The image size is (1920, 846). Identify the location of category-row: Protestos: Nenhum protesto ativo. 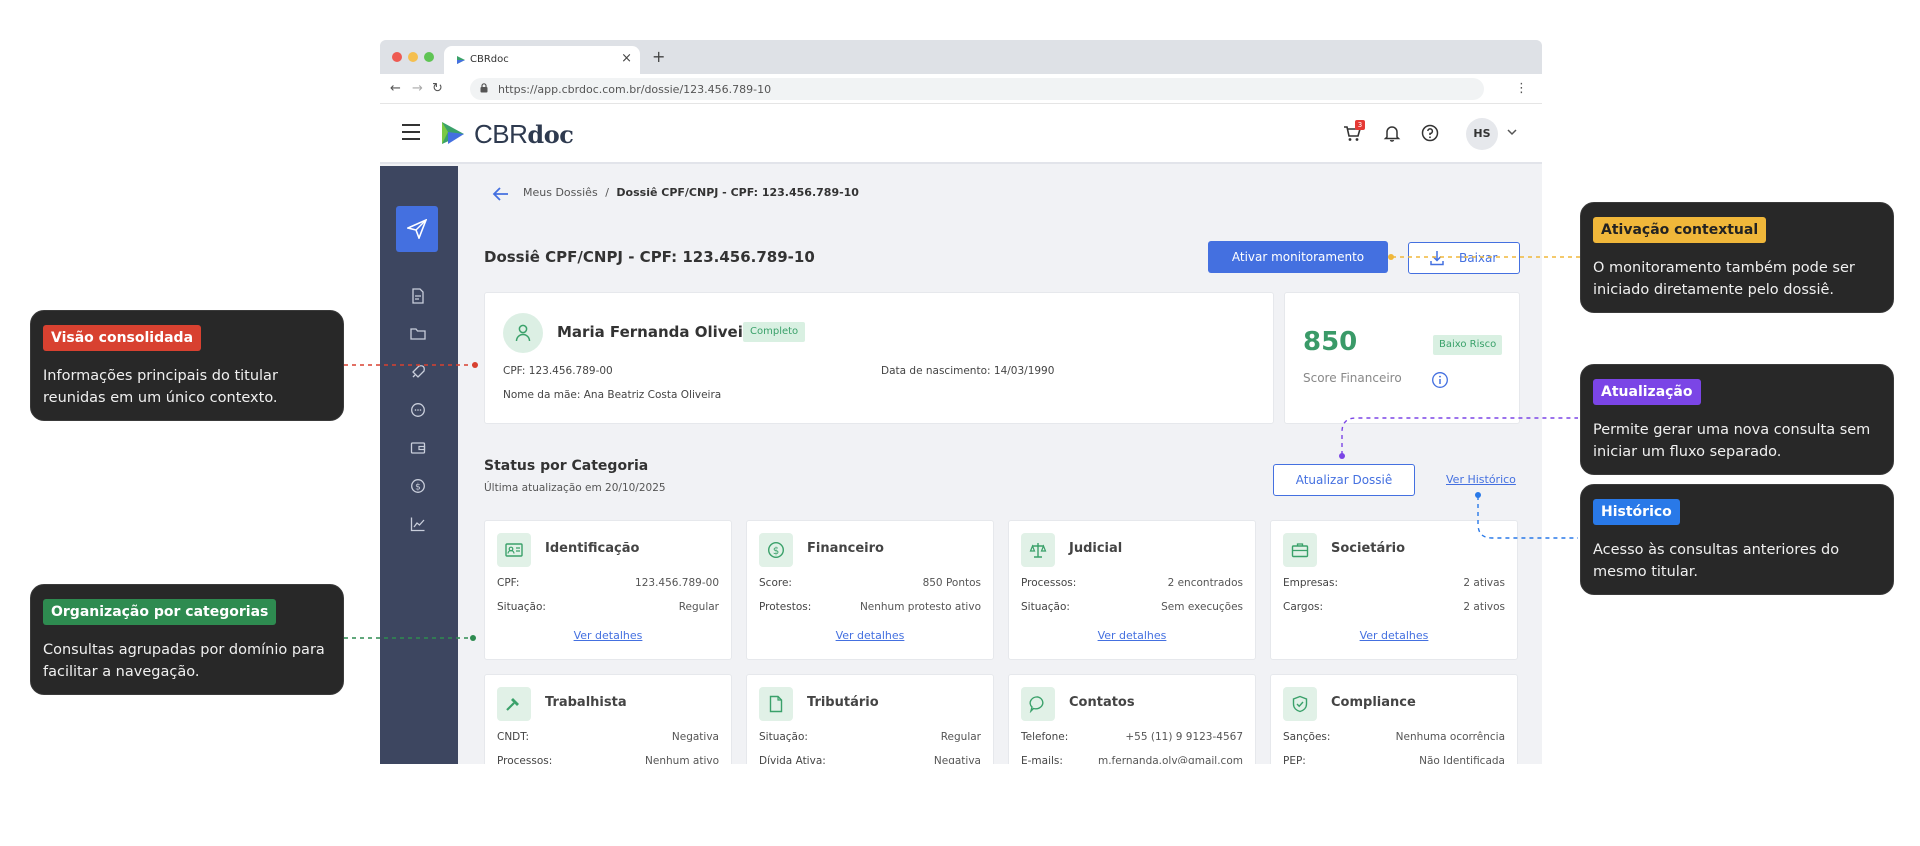
(870, 608).